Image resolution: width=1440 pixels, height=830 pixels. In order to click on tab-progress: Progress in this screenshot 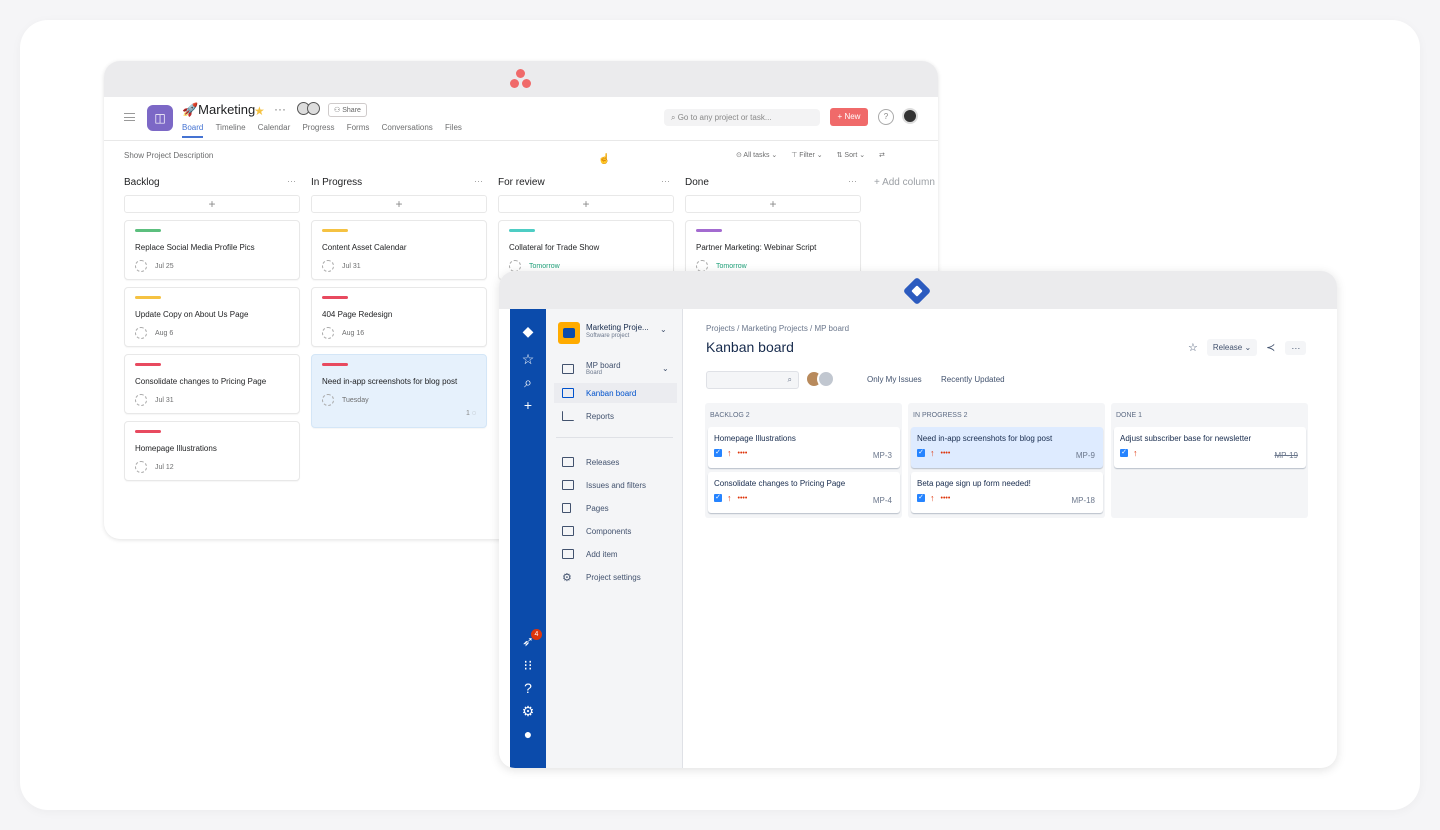, I will do `click(318, 129)`.